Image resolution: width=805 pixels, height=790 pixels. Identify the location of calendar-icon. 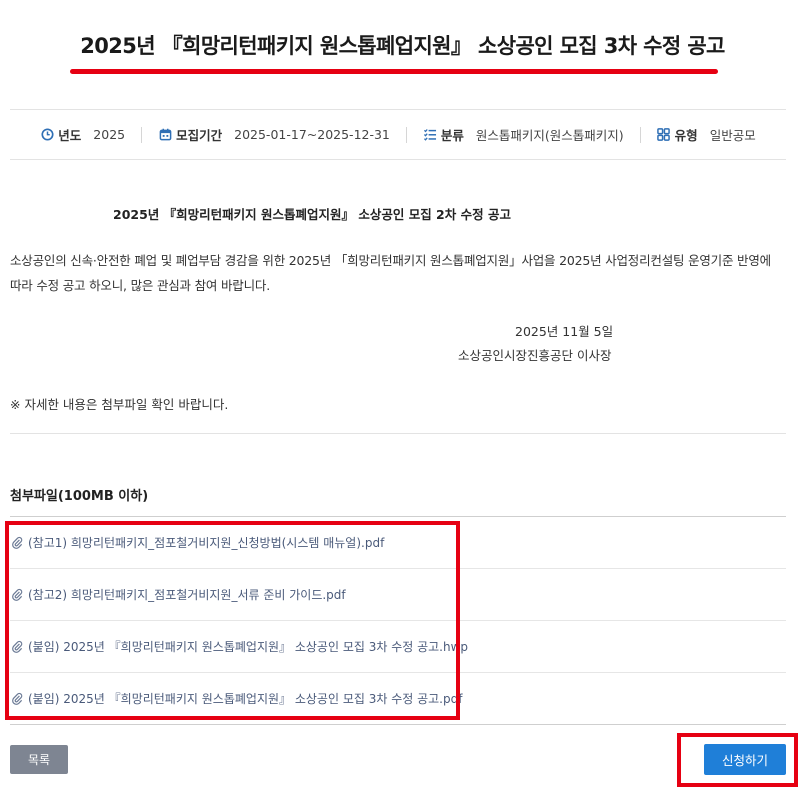
(165, 135).